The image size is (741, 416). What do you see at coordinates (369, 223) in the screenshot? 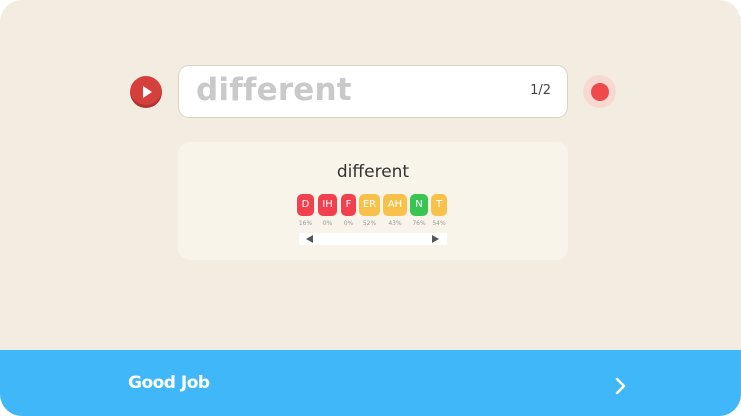
I see `phoneme-score: 52%` at bounding box center [369, 223].